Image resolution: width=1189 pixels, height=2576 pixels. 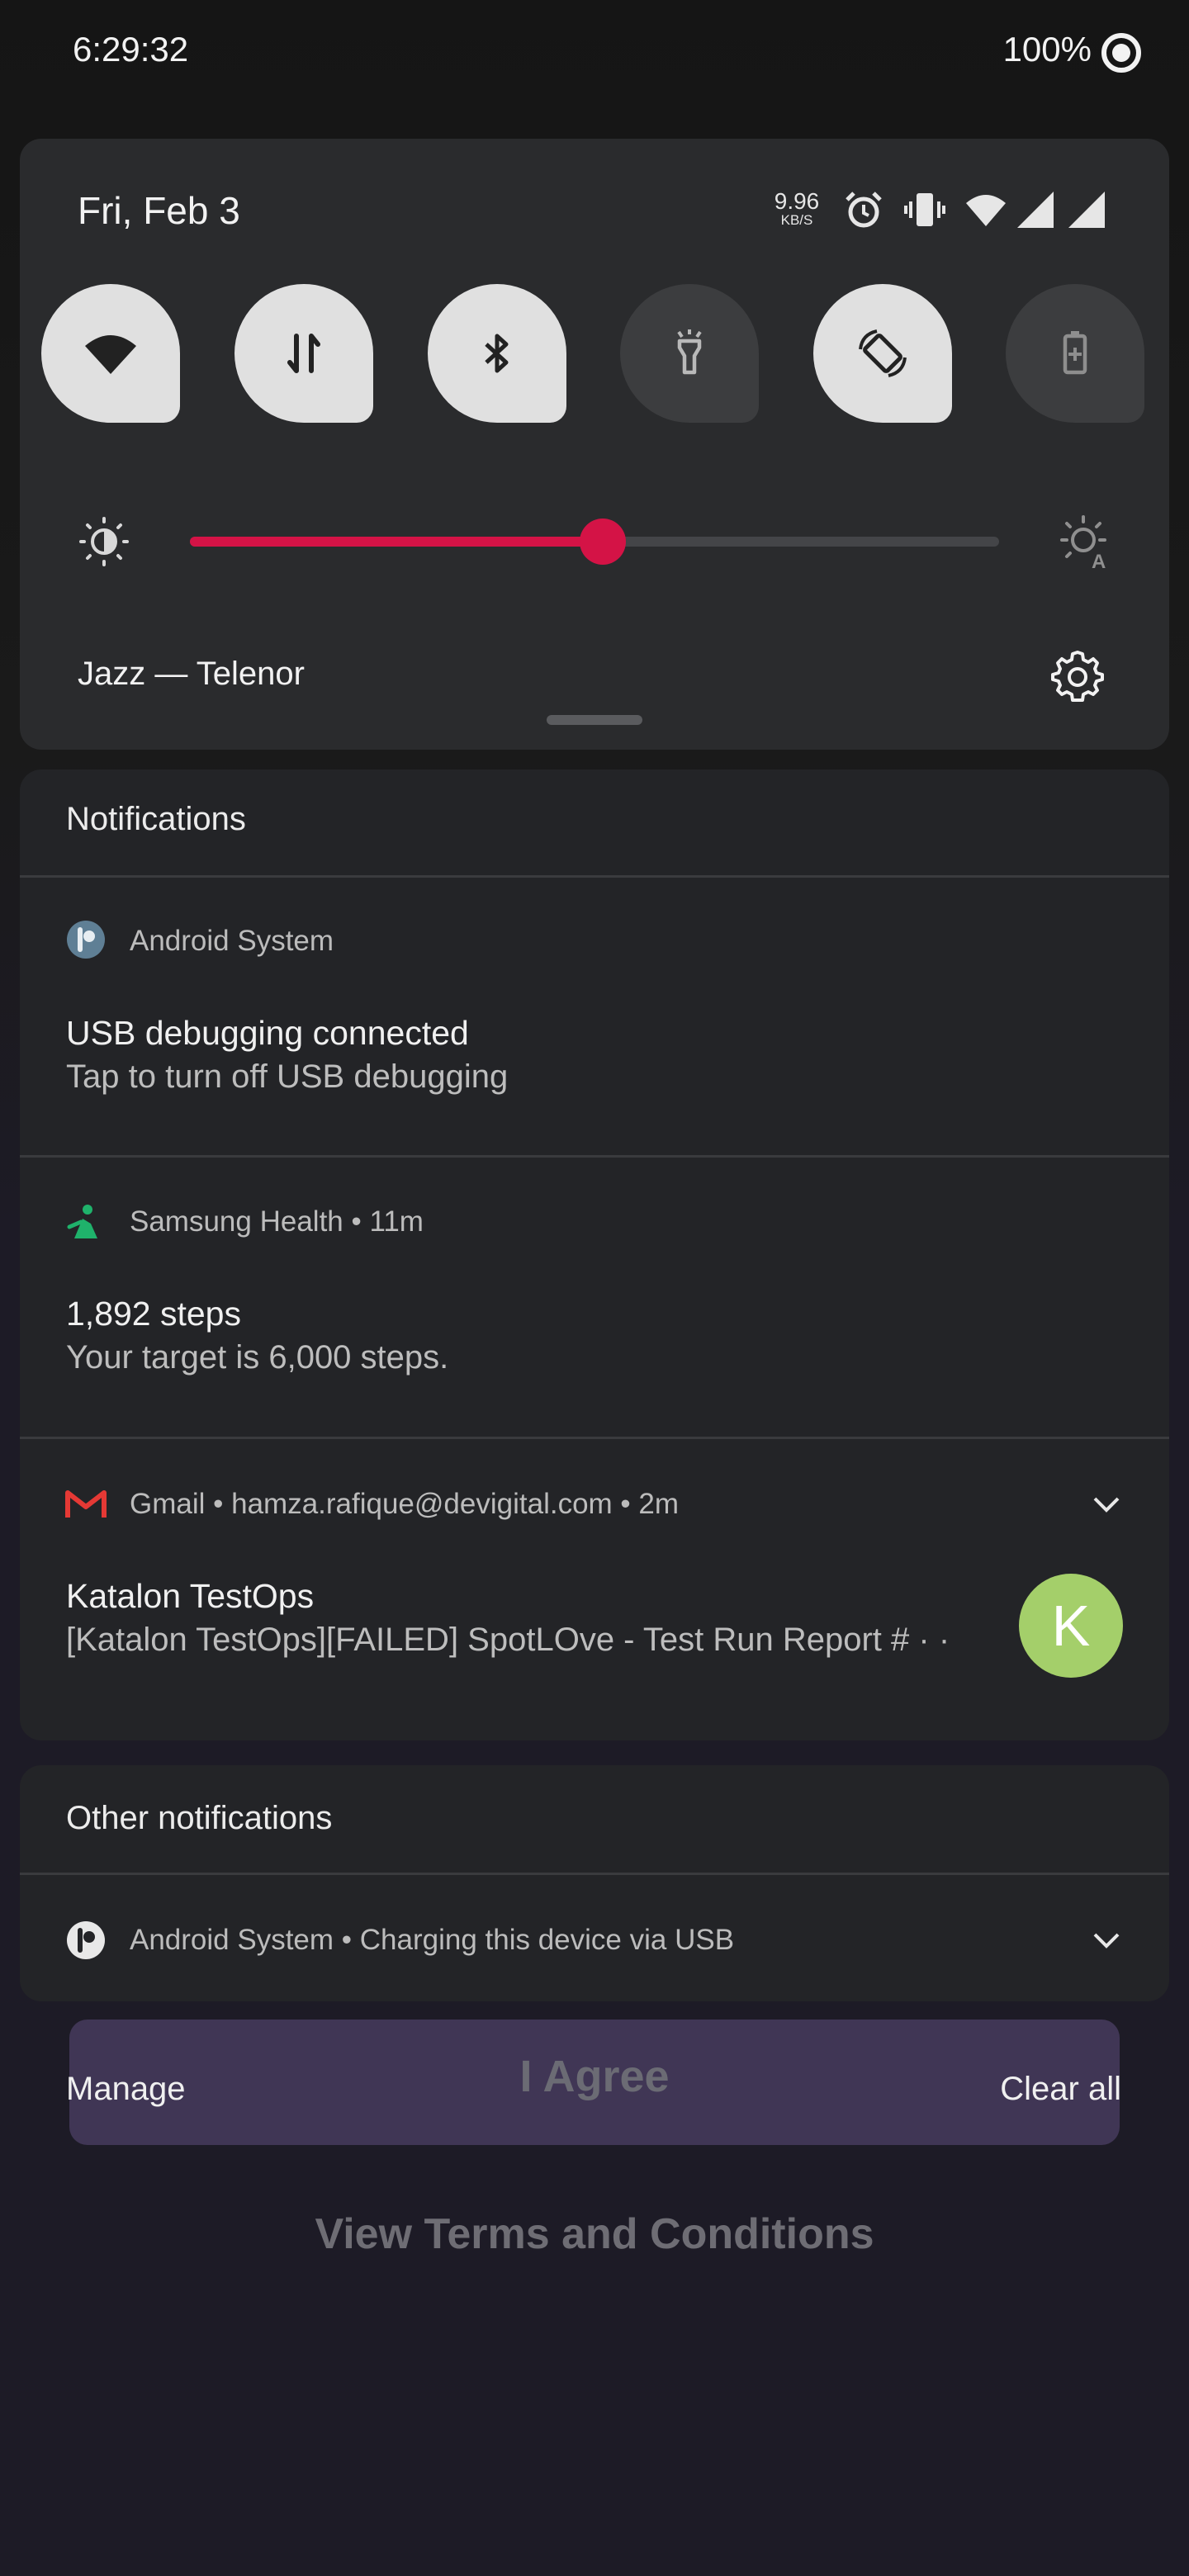 I want to click on gmail-icon, so click(x=86, y=1504).